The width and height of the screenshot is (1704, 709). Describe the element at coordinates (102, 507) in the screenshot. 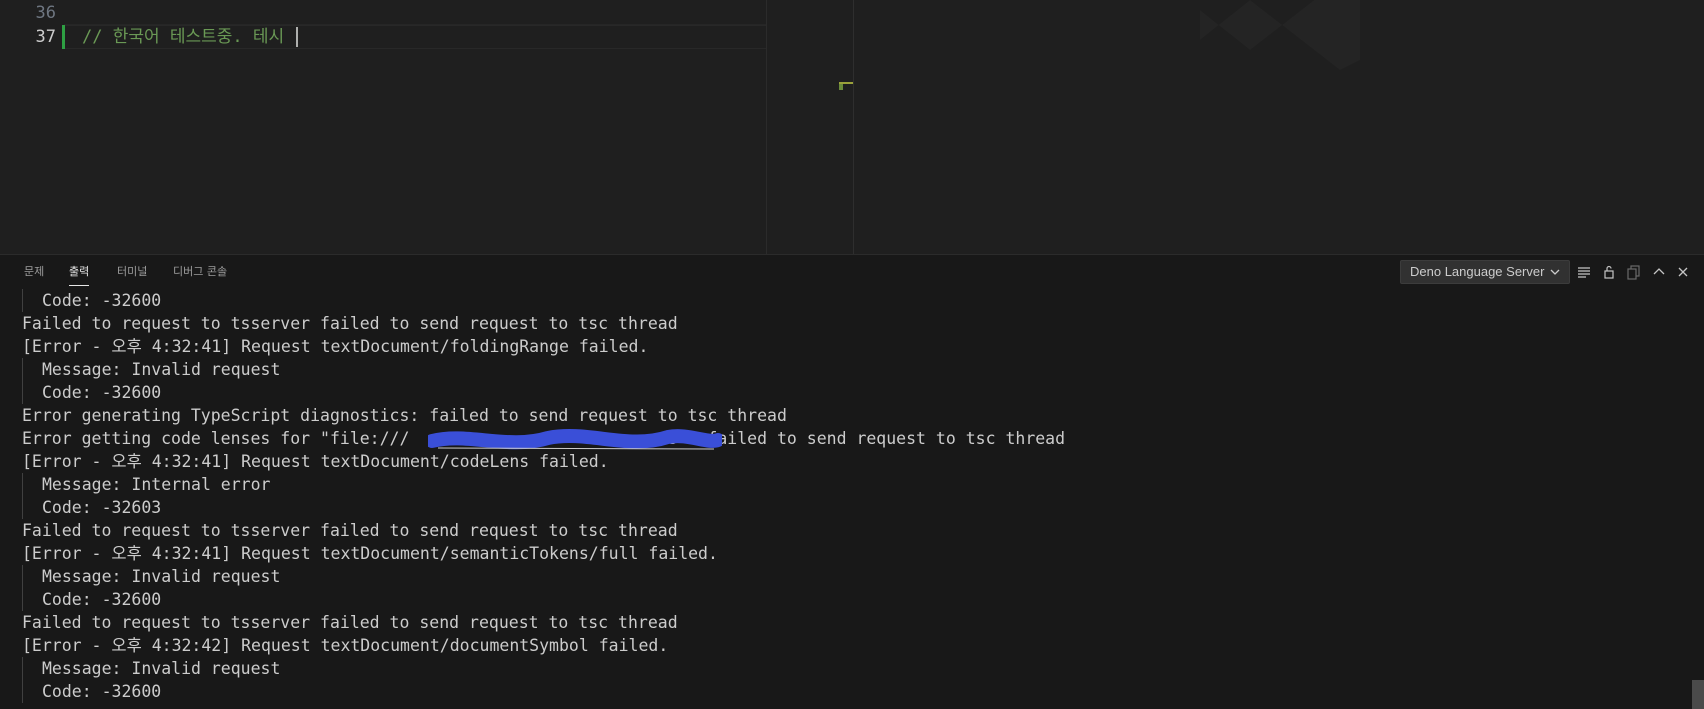

I see `output-line: Code: -32603` at that location.